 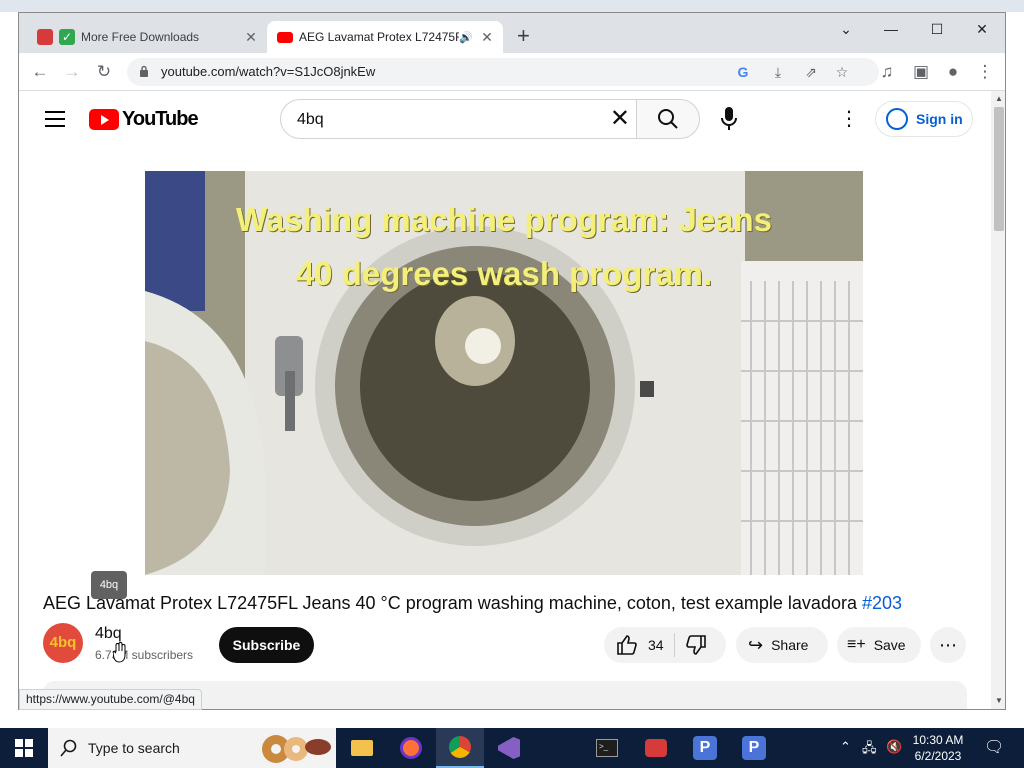 What do you see at coordinates (756, 644) in the screenshot?
I see `share-arrow-icon: ↪` at bounding box center [756, 644].